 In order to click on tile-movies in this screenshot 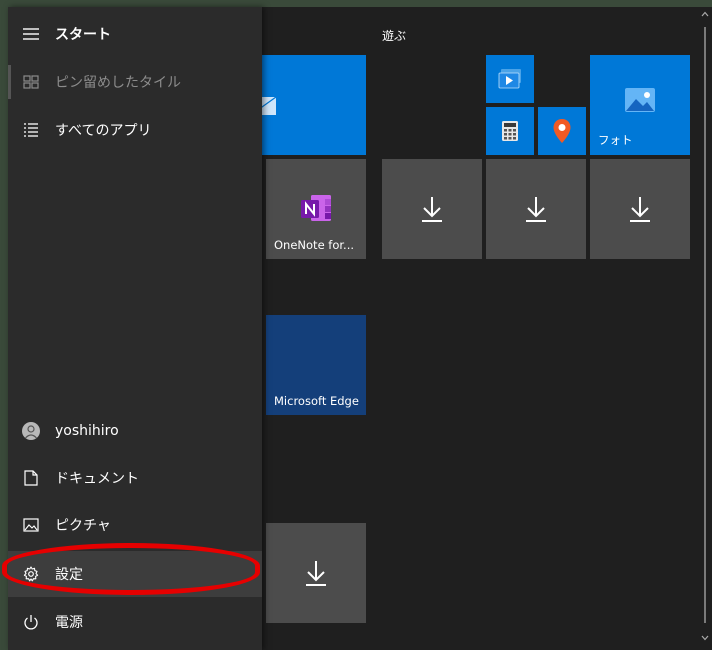, I will do `click(510, 79)`.